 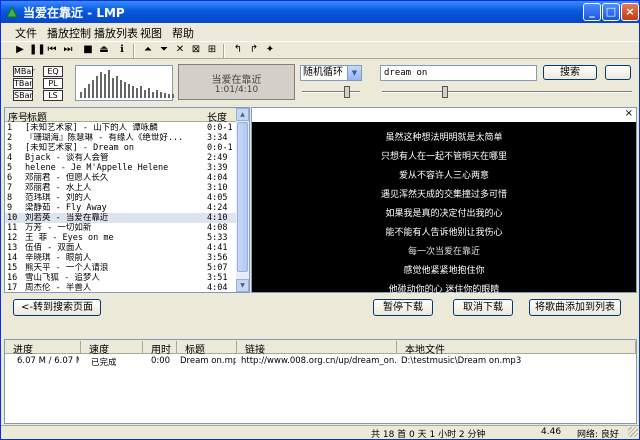 I want to click on scroll-up-icon: ▲, so click(x=242, y=114).